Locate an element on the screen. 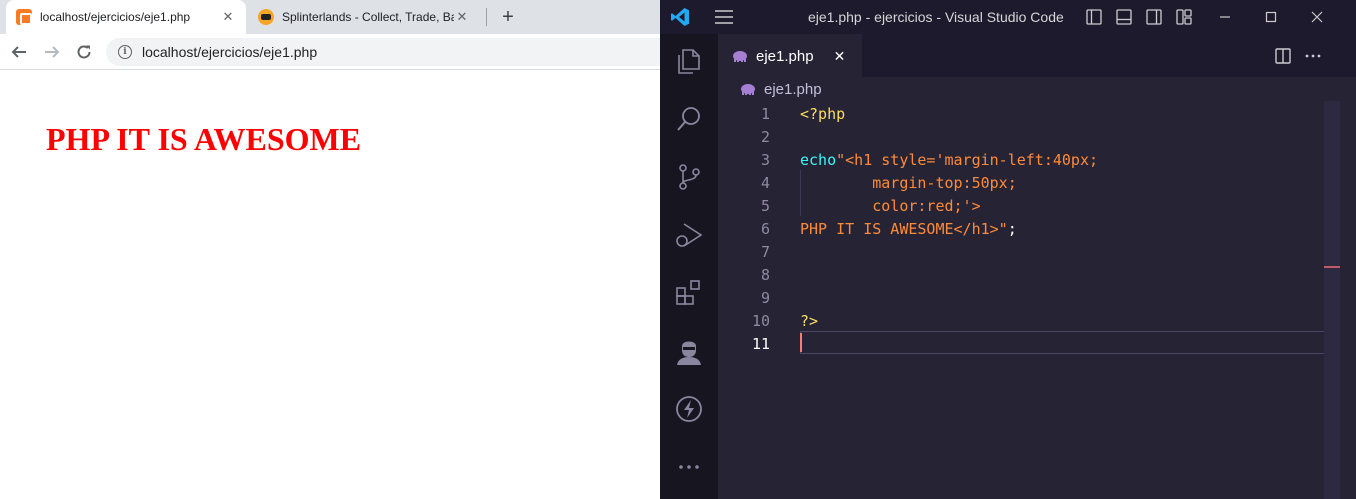 Image resolution: width=1356 pixels, height=499 pixels. code-line: 9 is located at coordinates (1028, 297).